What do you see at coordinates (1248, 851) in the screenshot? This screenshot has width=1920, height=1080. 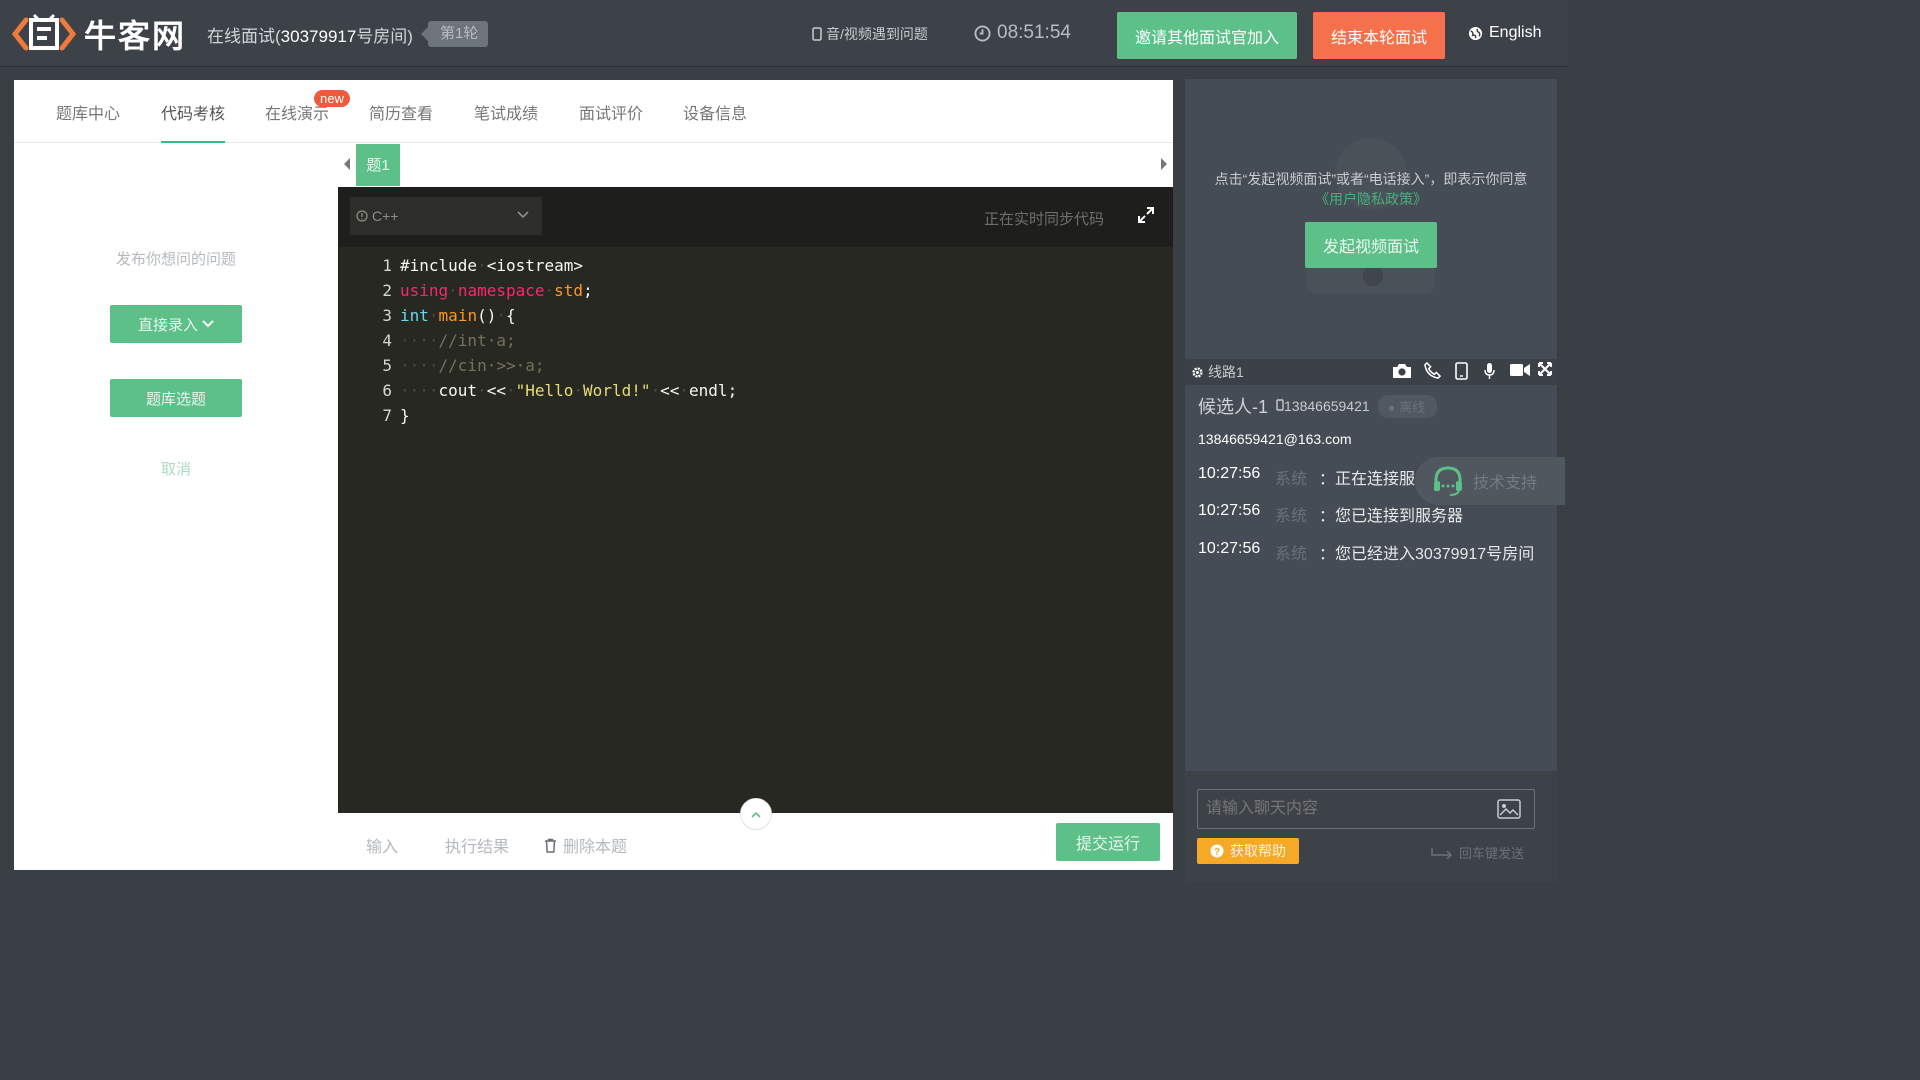 I see `get-help-button: ? 获取帮助` at bounding box center [1248, 851].